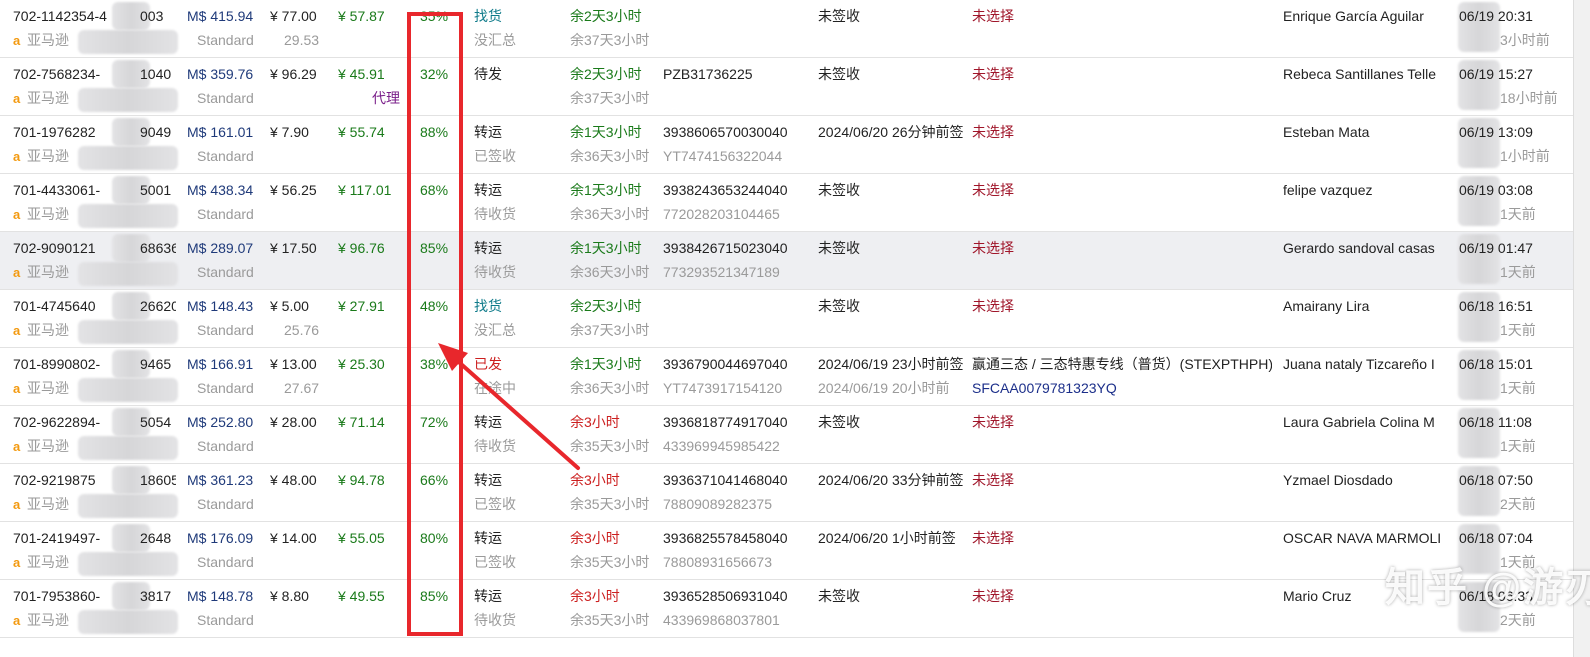 This screenshot has width=1590, height=657. I want to click on buyer: Yzmael Diosdado, so click(1364, 480).